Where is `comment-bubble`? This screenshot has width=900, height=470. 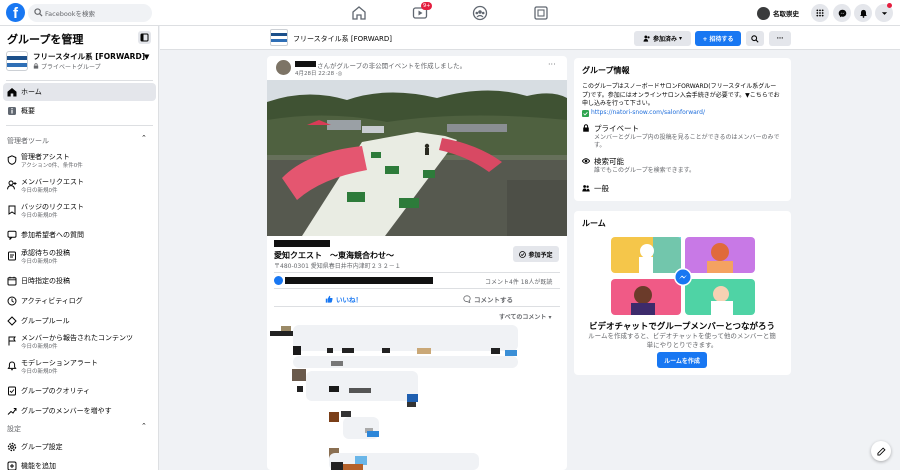 comment-bubble is located at coordinates (362, 386).